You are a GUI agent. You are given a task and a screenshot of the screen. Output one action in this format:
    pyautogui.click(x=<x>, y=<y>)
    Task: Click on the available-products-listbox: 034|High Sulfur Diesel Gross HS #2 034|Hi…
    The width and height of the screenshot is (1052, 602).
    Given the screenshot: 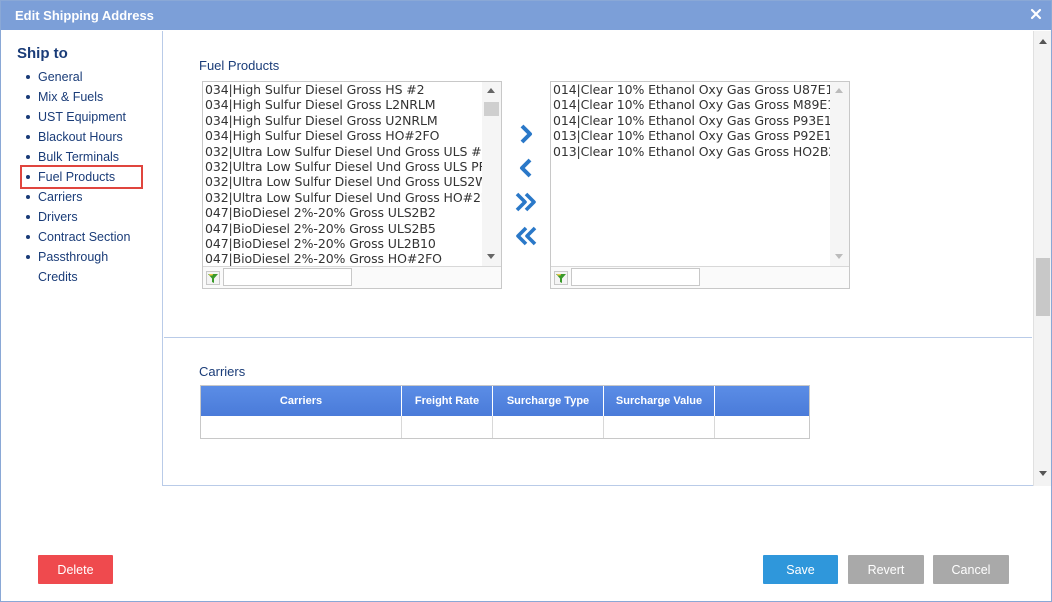 What is the action you would take?
    pyautogui.click(x=352, y=185)
    